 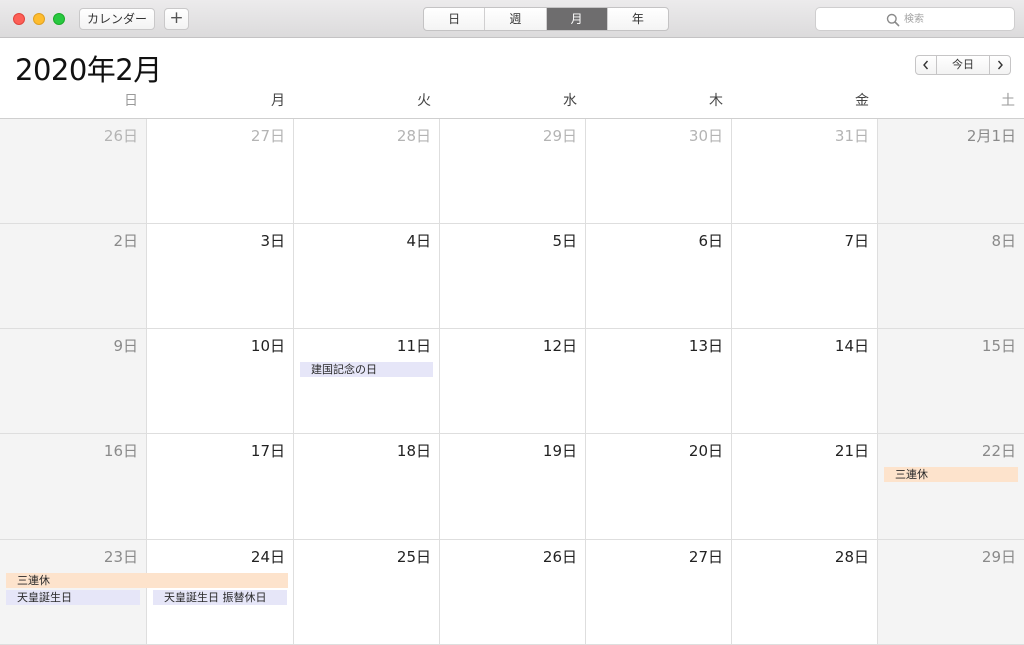 I want to click on day-number: 24日, so click(x=267, y=557).